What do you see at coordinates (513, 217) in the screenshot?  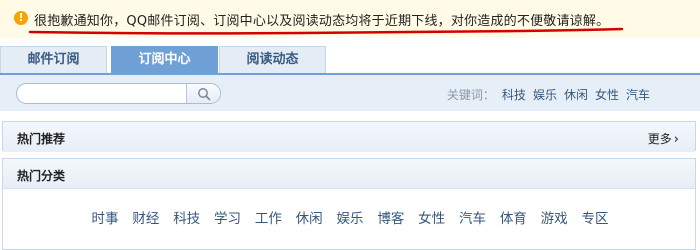 I see `category-link: 体育` at bounding box center [513, 217].